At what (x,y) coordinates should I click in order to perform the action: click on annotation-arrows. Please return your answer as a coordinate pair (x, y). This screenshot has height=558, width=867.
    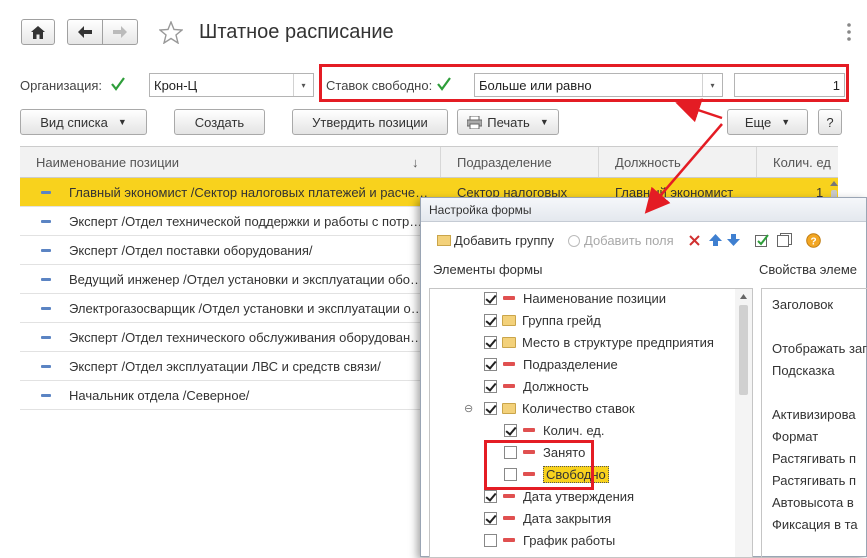
    Looking at the image, I should click on (683, 156).